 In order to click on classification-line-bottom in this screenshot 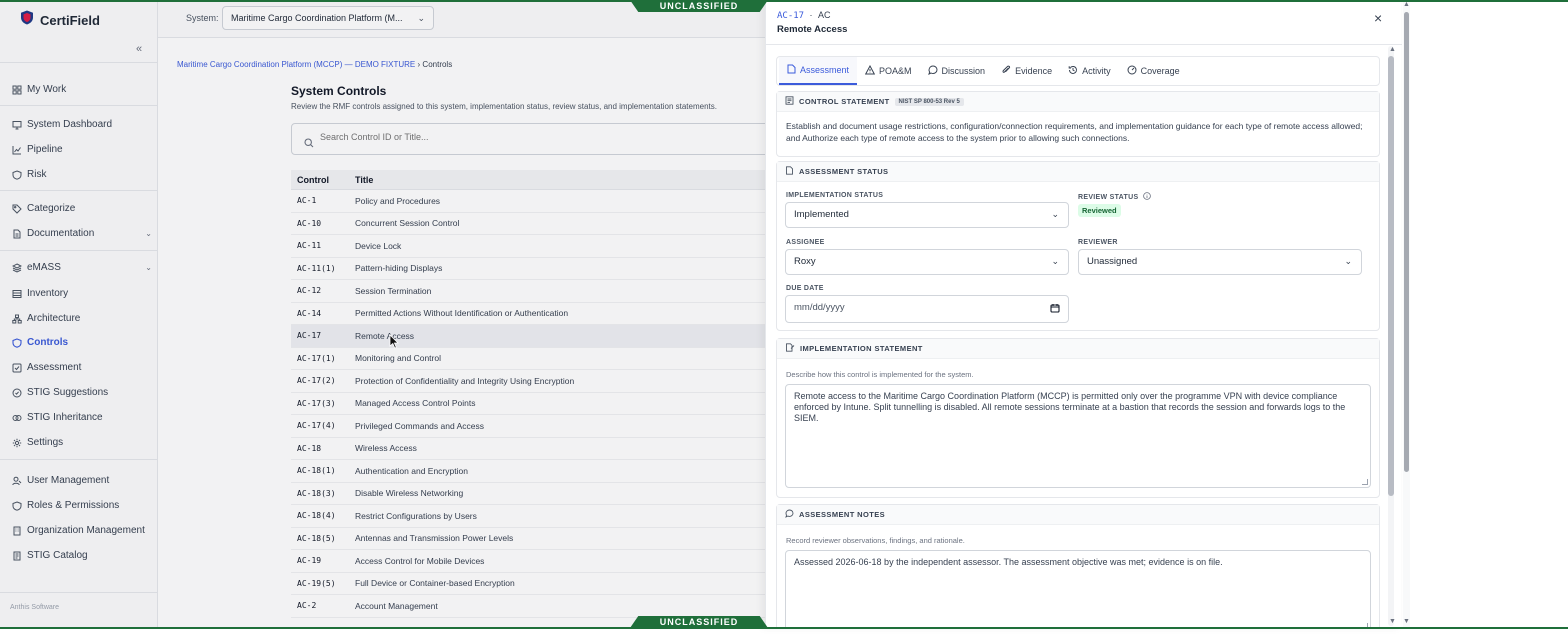, I will do `click(784, 628)`.